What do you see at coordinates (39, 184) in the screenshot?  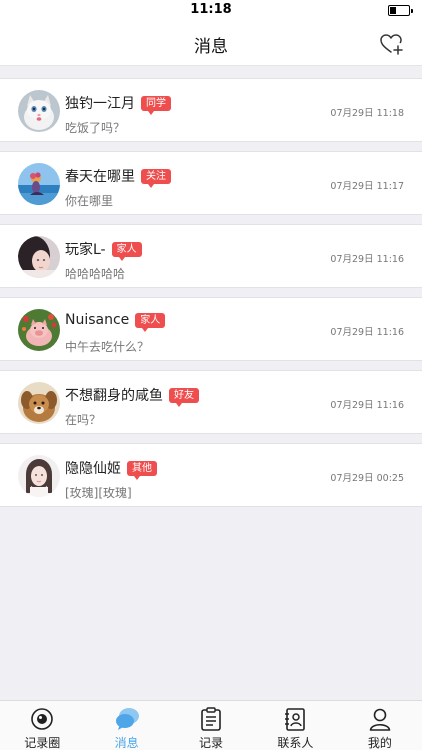 I see `seaside-avatar` at bounding box center [39, 184].